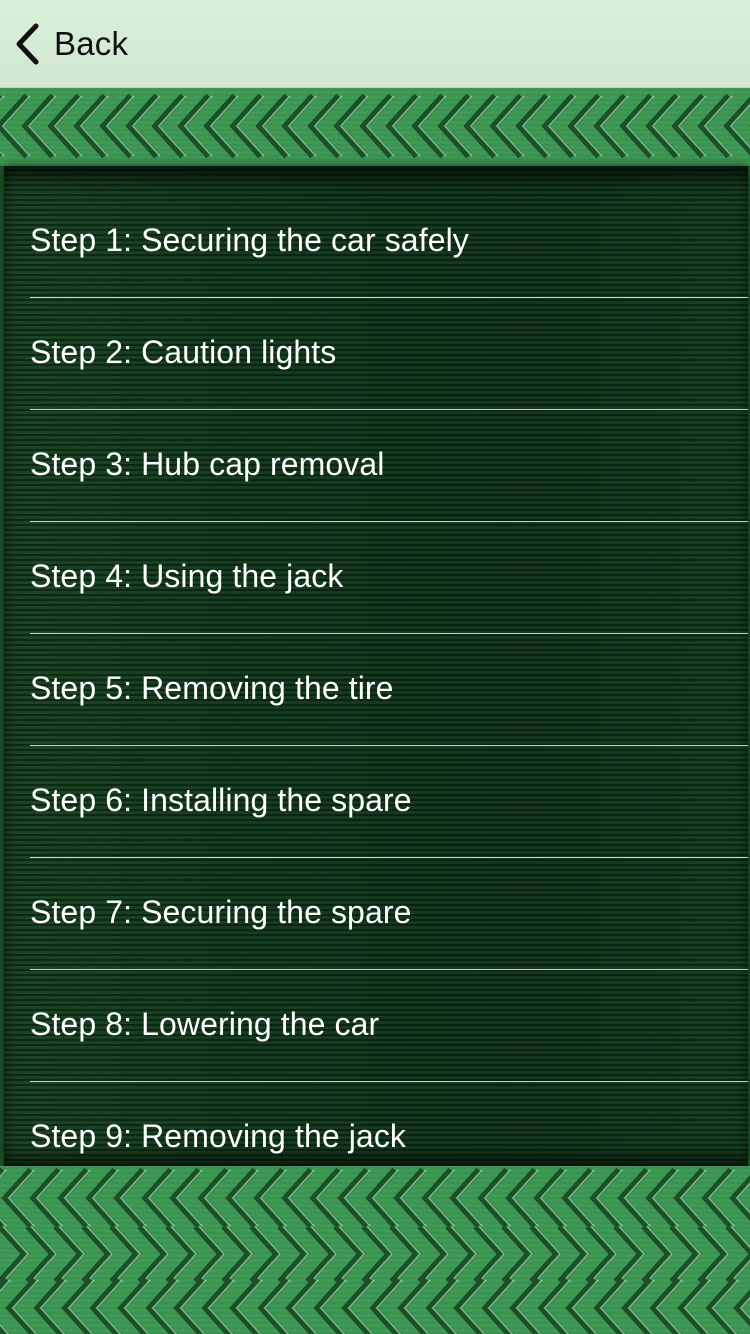 The height and width of the screenshot is (1334, 750). I want to click on chevron-left-icon, so click(27, 44).